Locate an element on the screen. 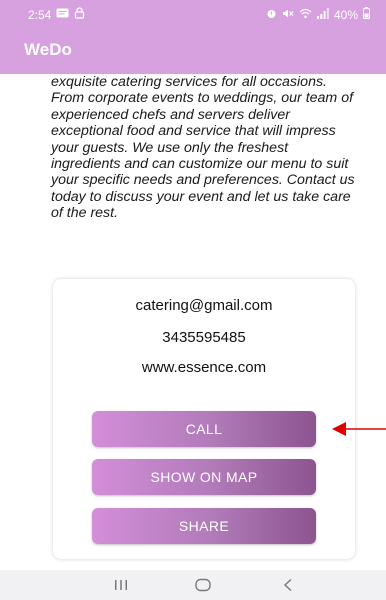 This screenshot has width=386, height=600. signal-icon is located at coordinates (322, 14).